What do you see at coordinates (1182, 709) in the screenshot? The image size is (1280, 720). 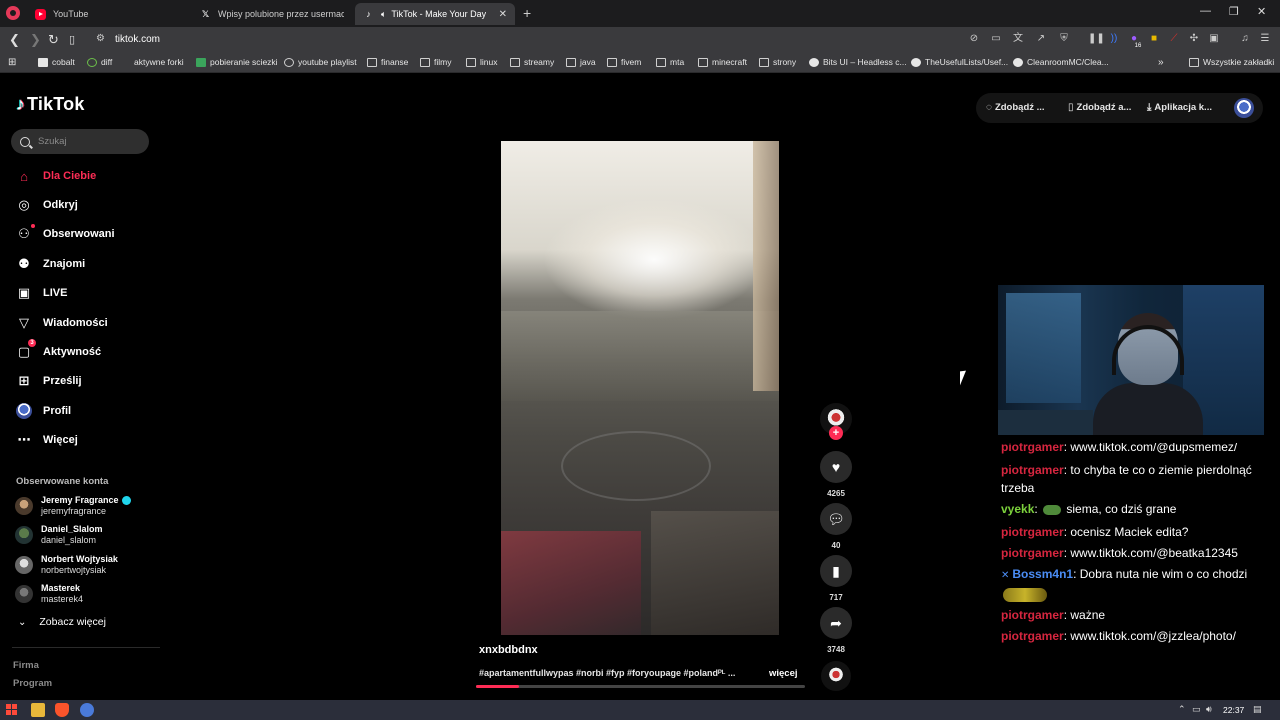 I see `tray-chevron-icon: ⌃` at bounding box center [1182, 709].